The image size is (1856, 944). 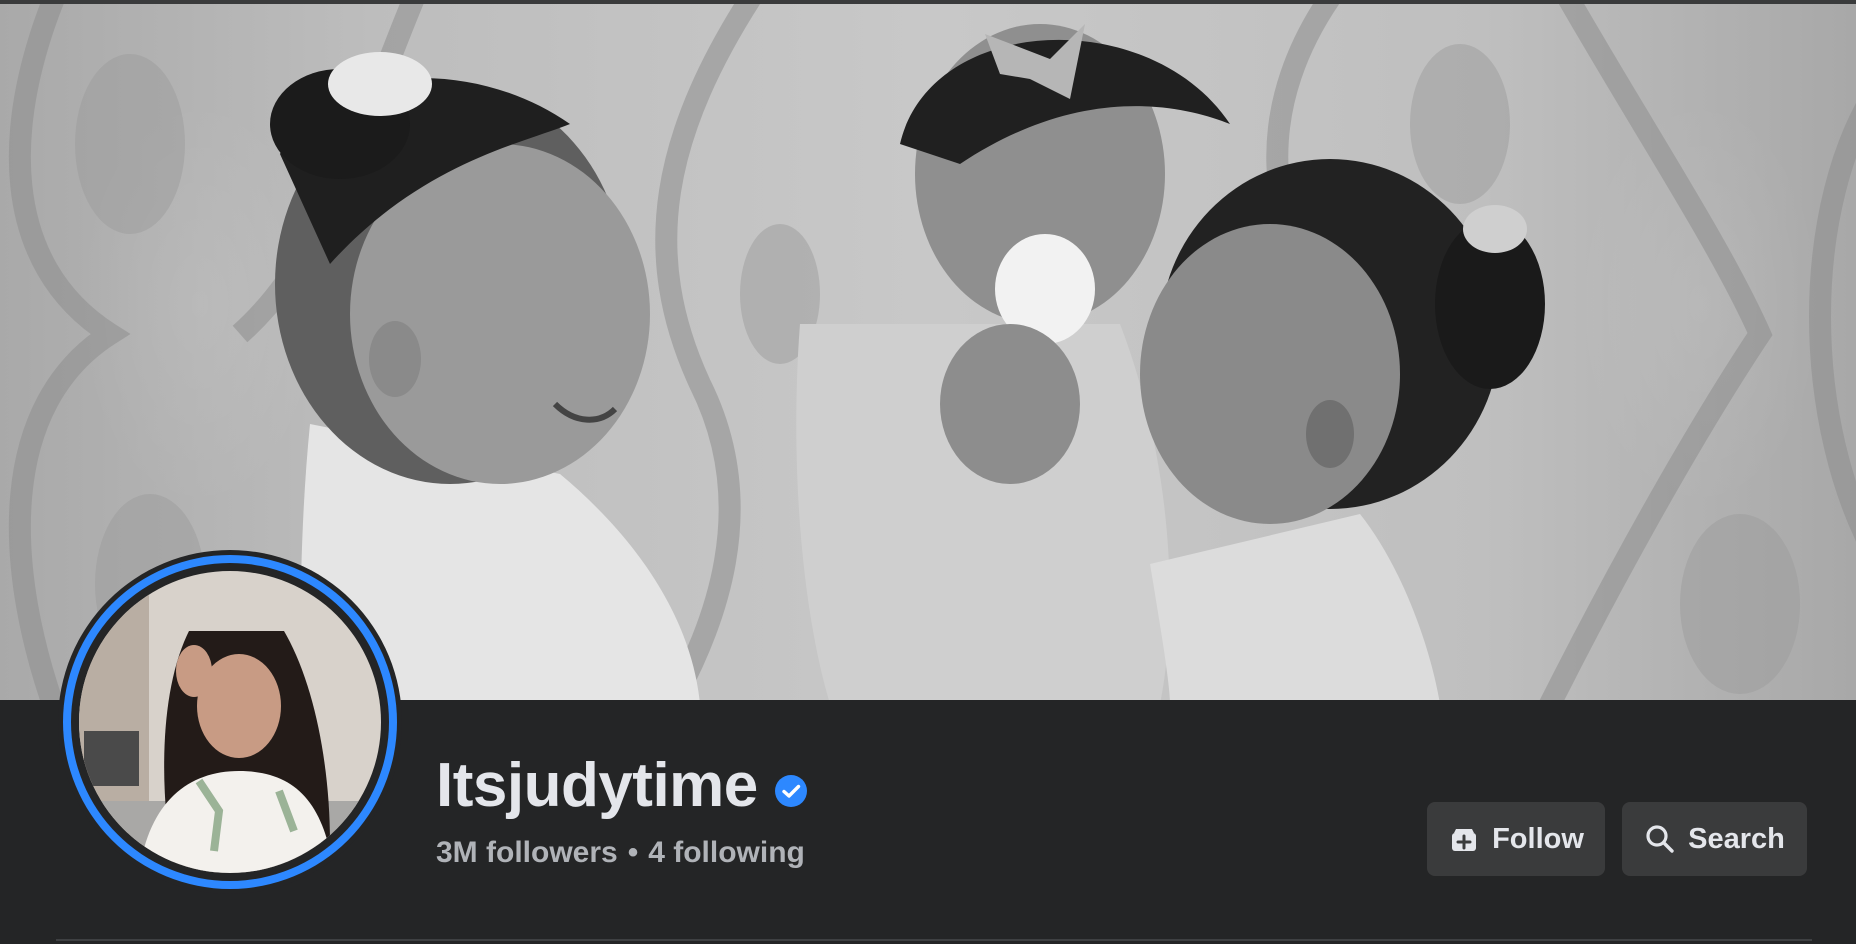 I want to click on following-link: 4 following, so click(x=726, y=853).